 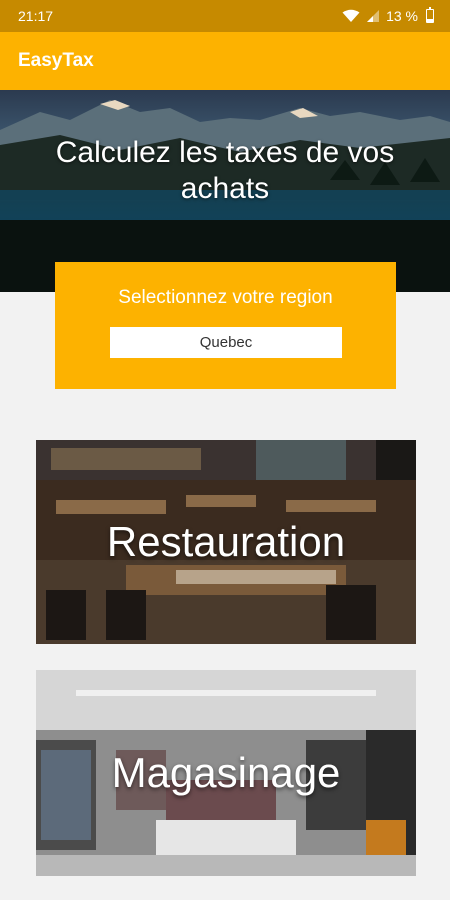 What do you see at coordinates (430, 14) in the screenshot?
I see `battery-icon` at bounding box center [430, 14].